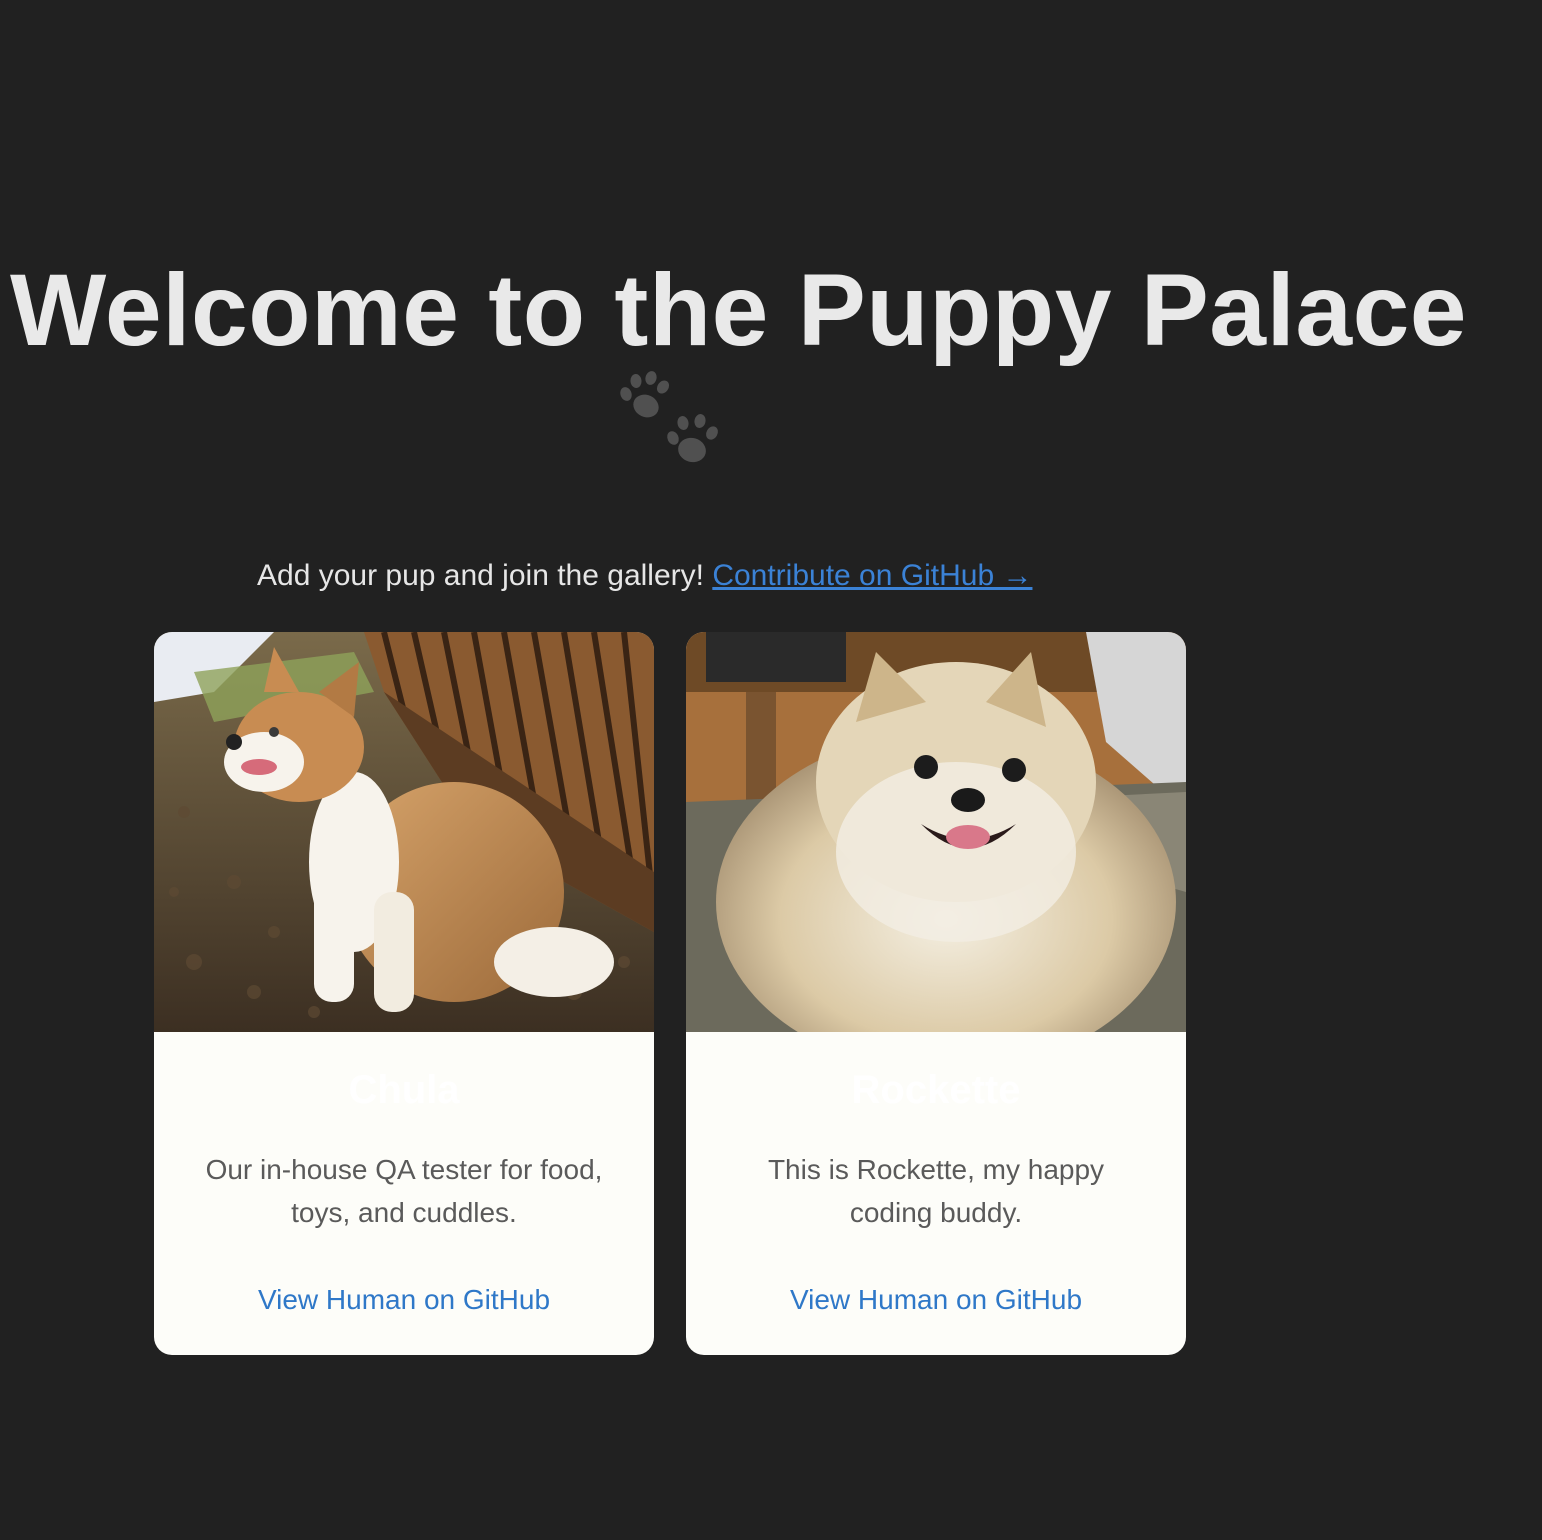 The height and width of the screenshot is (1540, 1542). Describe the element at coordinates (669, 417) in the screenshot. I see `paw-prints-icon` at that location.